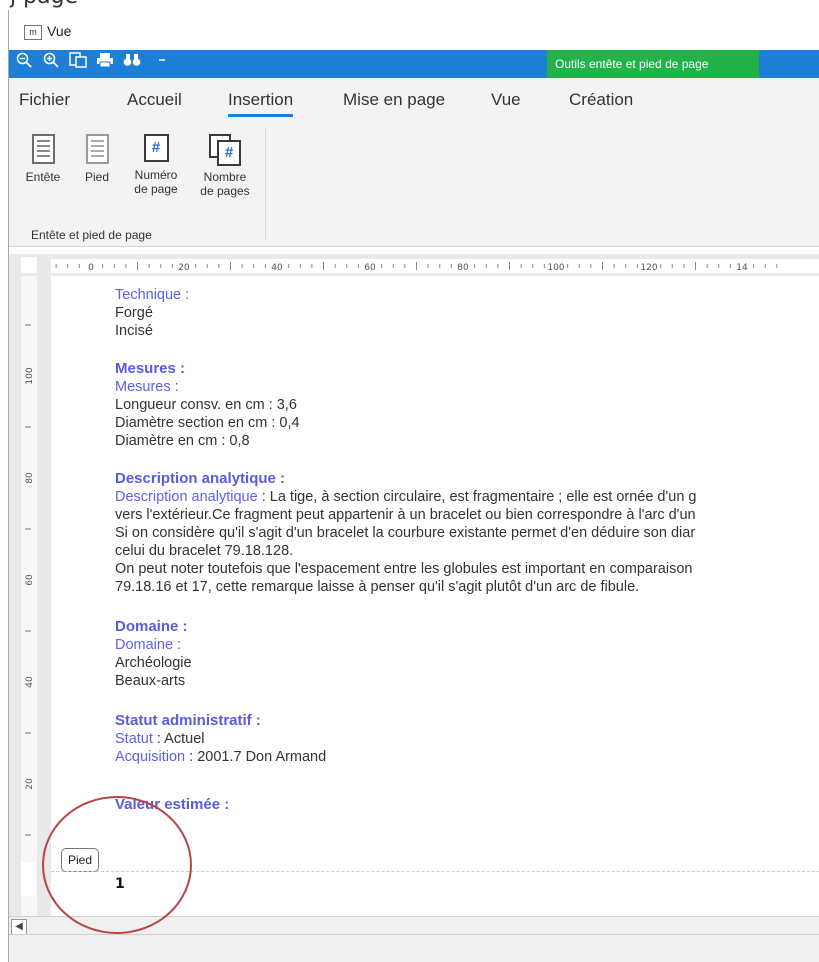 The width and height of the screenshot is (819, 962). I want to click on scroll-left-icon: ◀, so click(19, 927).